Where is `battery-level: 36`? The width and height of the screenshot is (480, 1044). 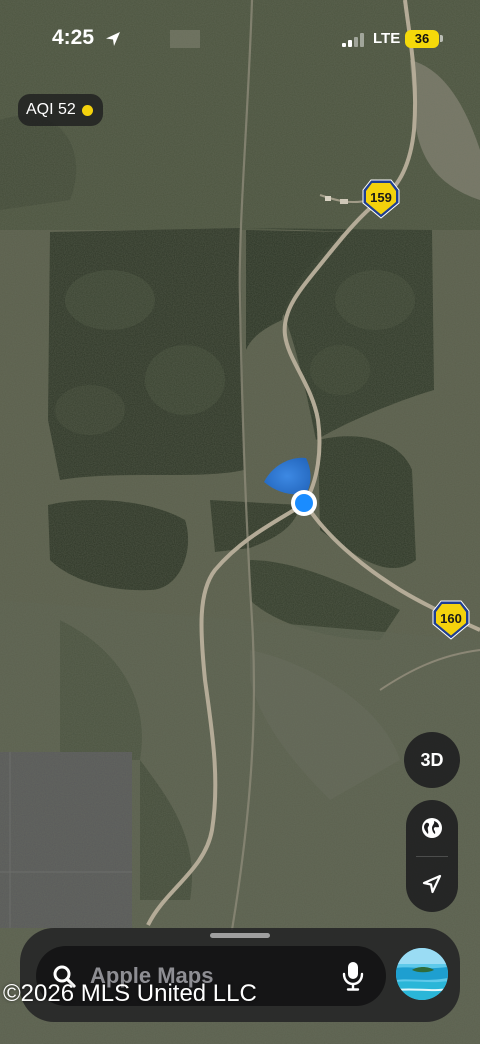 battery-level: 36 is located at coordinates (422, 38).